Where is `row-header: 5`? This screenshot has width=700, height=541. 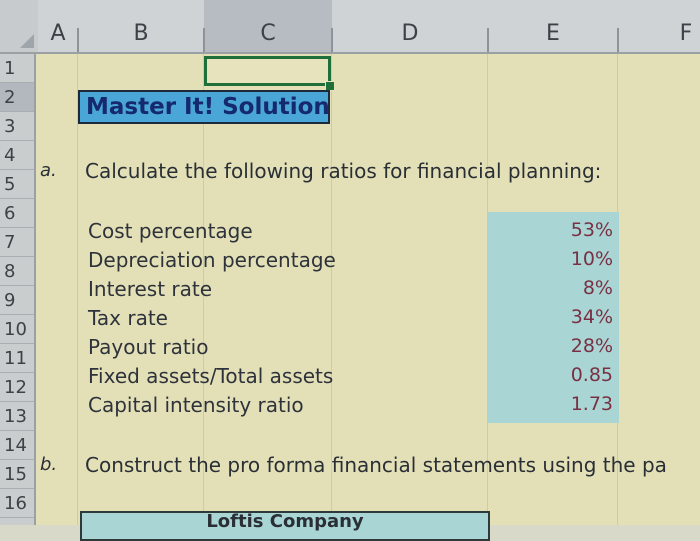 row-header: 5 is located at coordinates (17, 184).